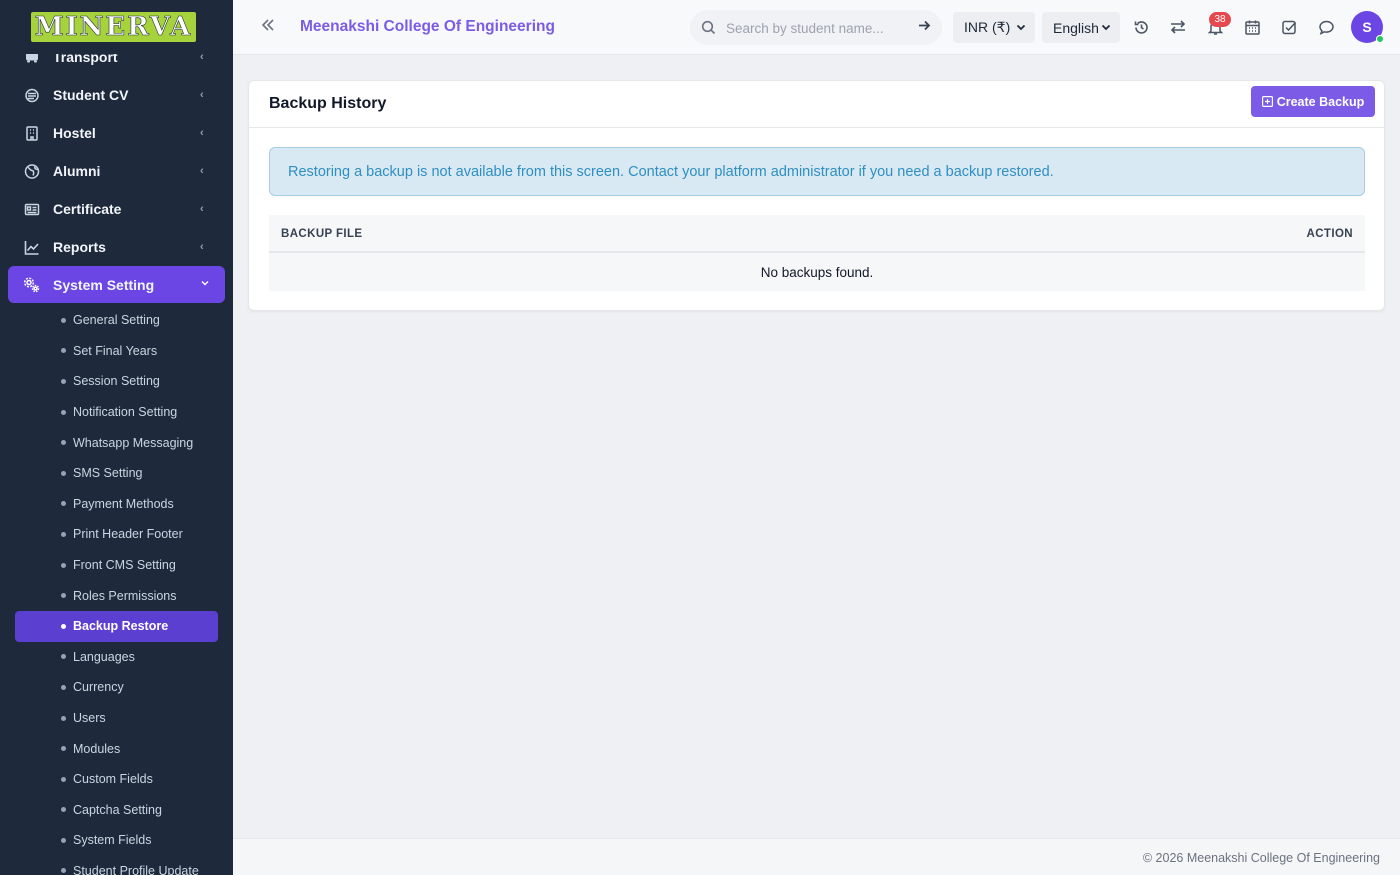 This screenshot has width=1400, height=875. Describe the element at coordinates (74, 133) in the screenshot. I see `sidebar-item-label: Hostel` at that location.